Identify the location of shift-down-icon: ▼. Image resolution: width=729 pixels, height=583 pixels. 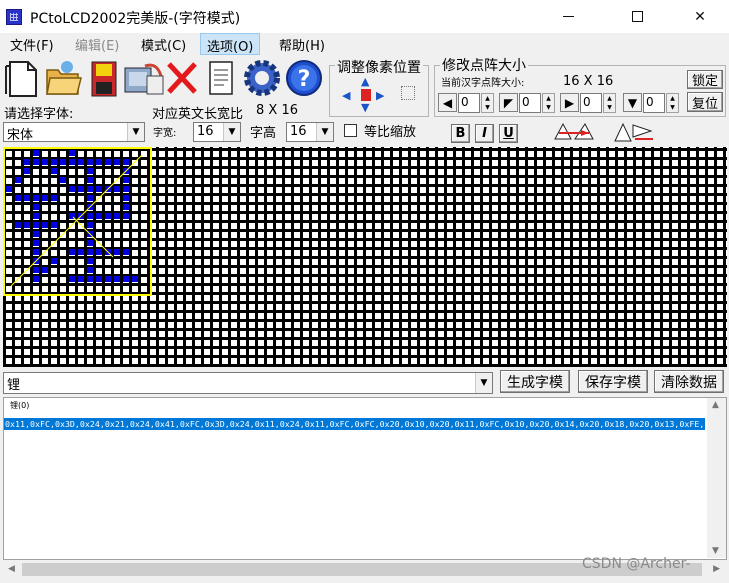
(366, 107).